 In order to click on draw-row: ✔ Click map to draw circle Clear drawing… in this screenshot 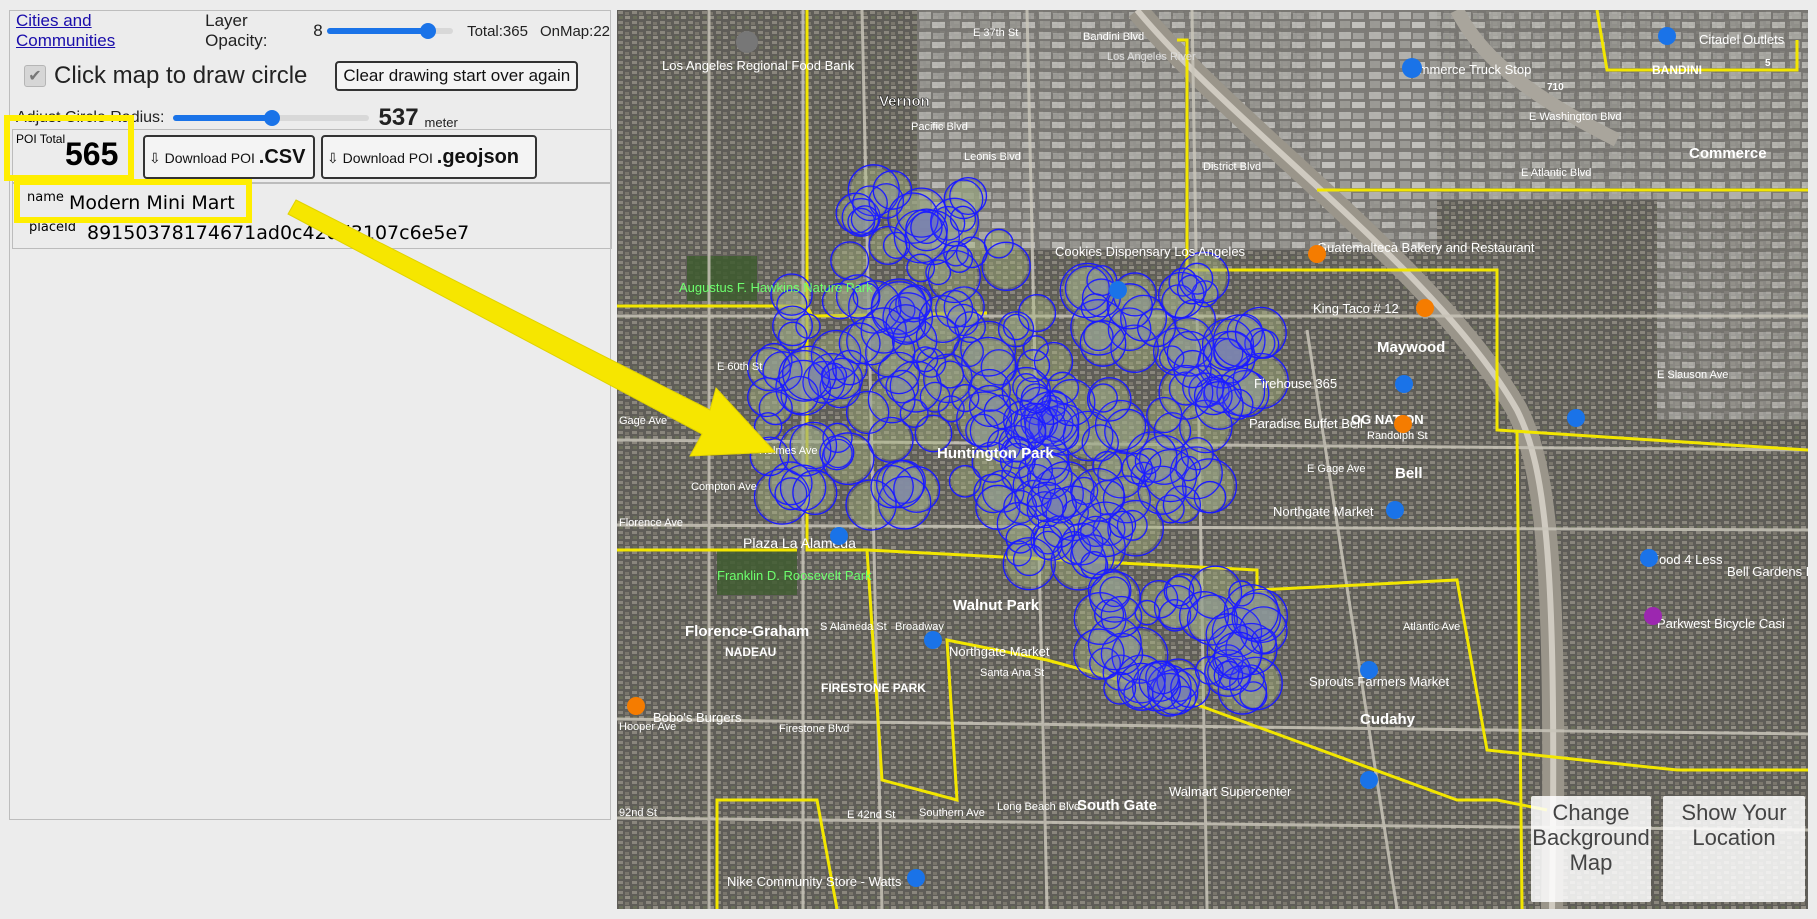, I will do `click(313, 76)`.